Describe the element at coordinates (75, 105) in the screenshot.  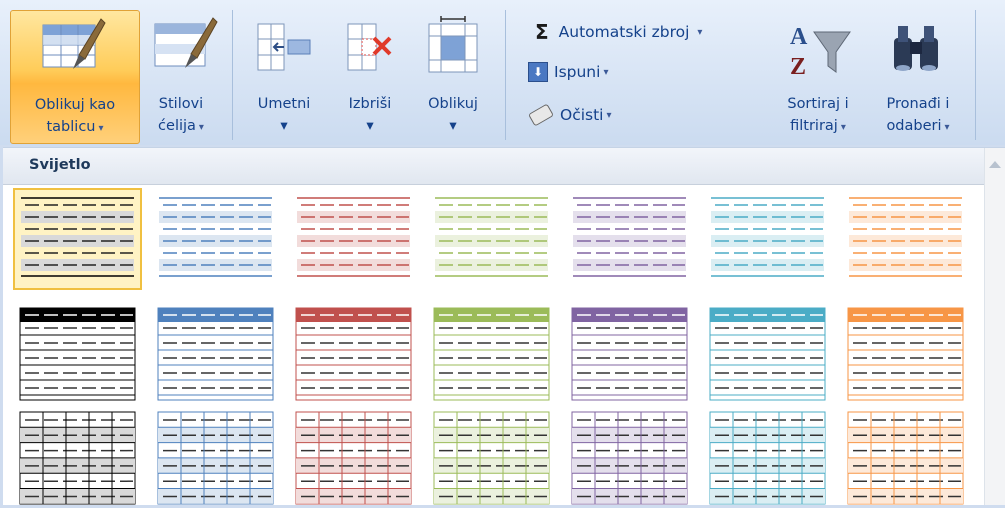
I see `format-as-table-label-1: Oblikuj kao` at that location.